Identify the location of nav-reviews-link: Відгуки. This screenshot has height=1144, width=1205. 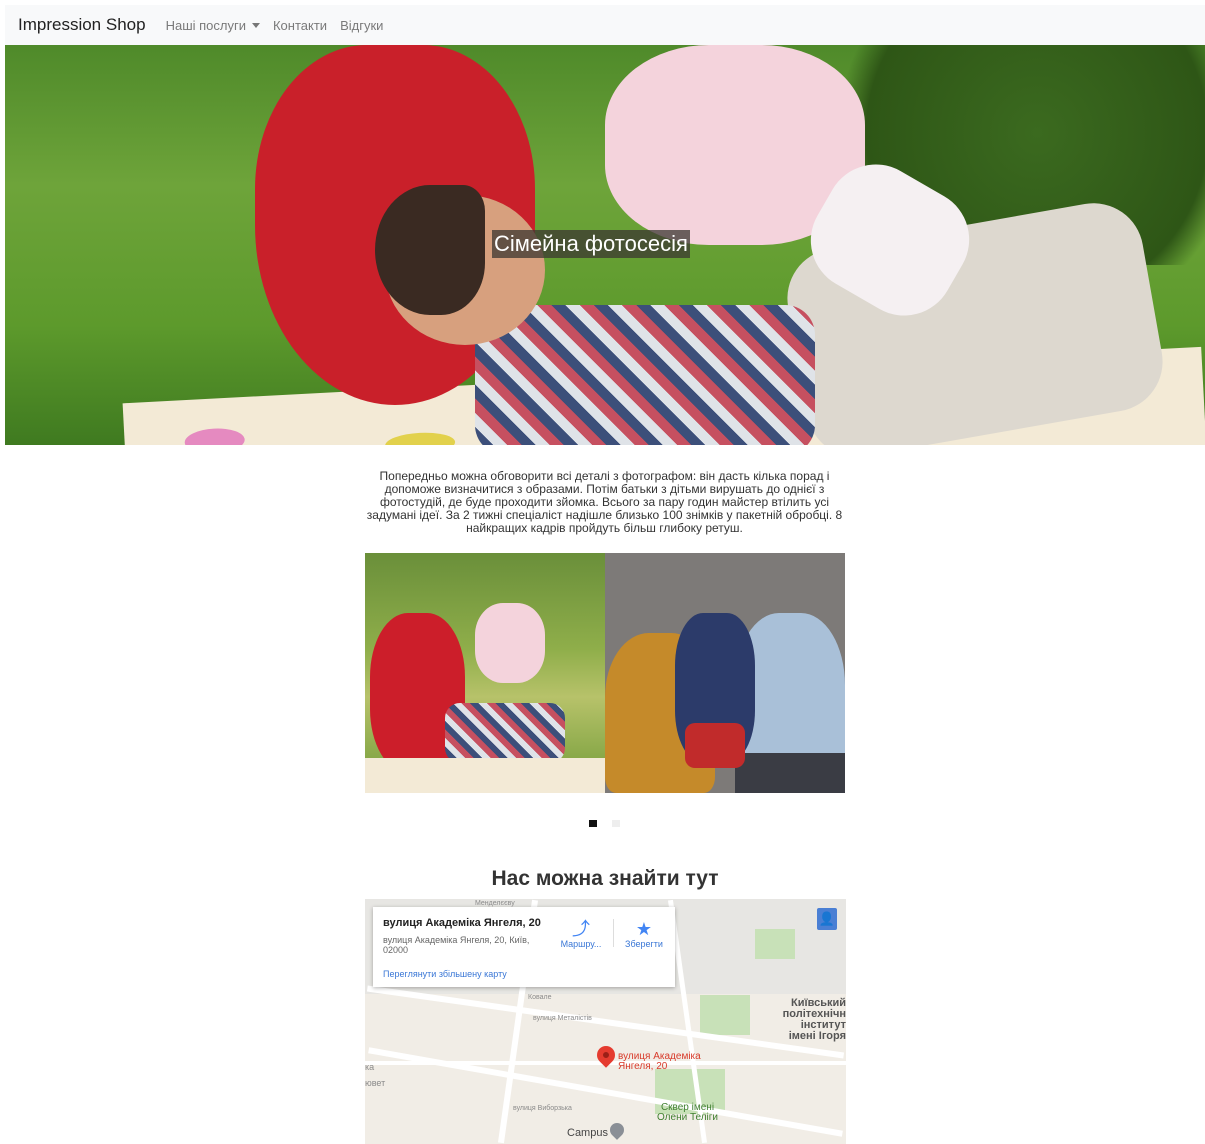
(361, 25).